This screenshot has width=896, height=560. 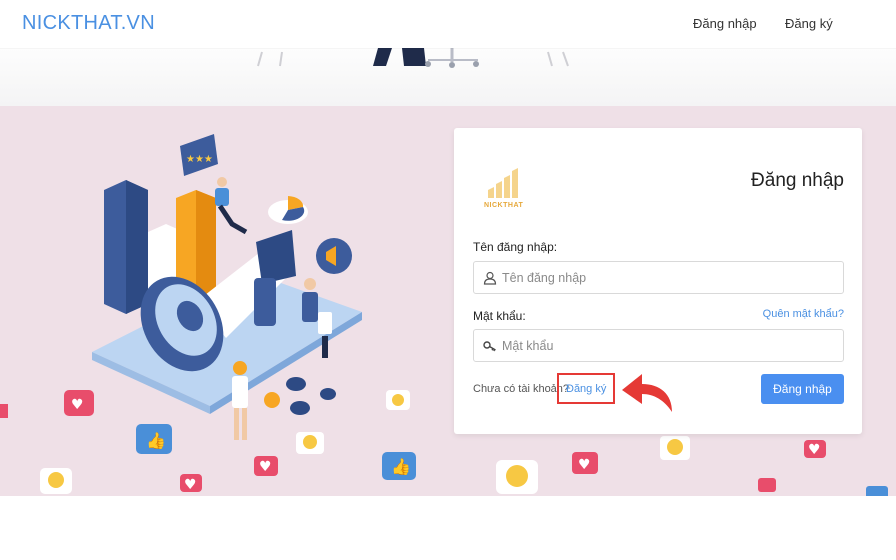 I want to click on username-field, so click(x=658, y=277).